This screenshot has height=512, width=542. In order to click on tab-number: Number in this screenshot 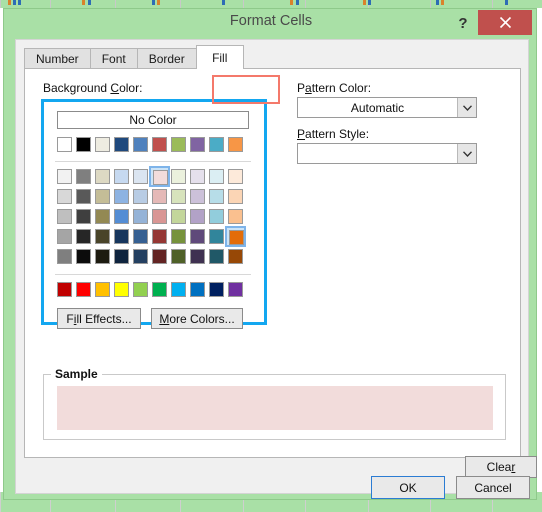, I will do `click(57, 58)`.